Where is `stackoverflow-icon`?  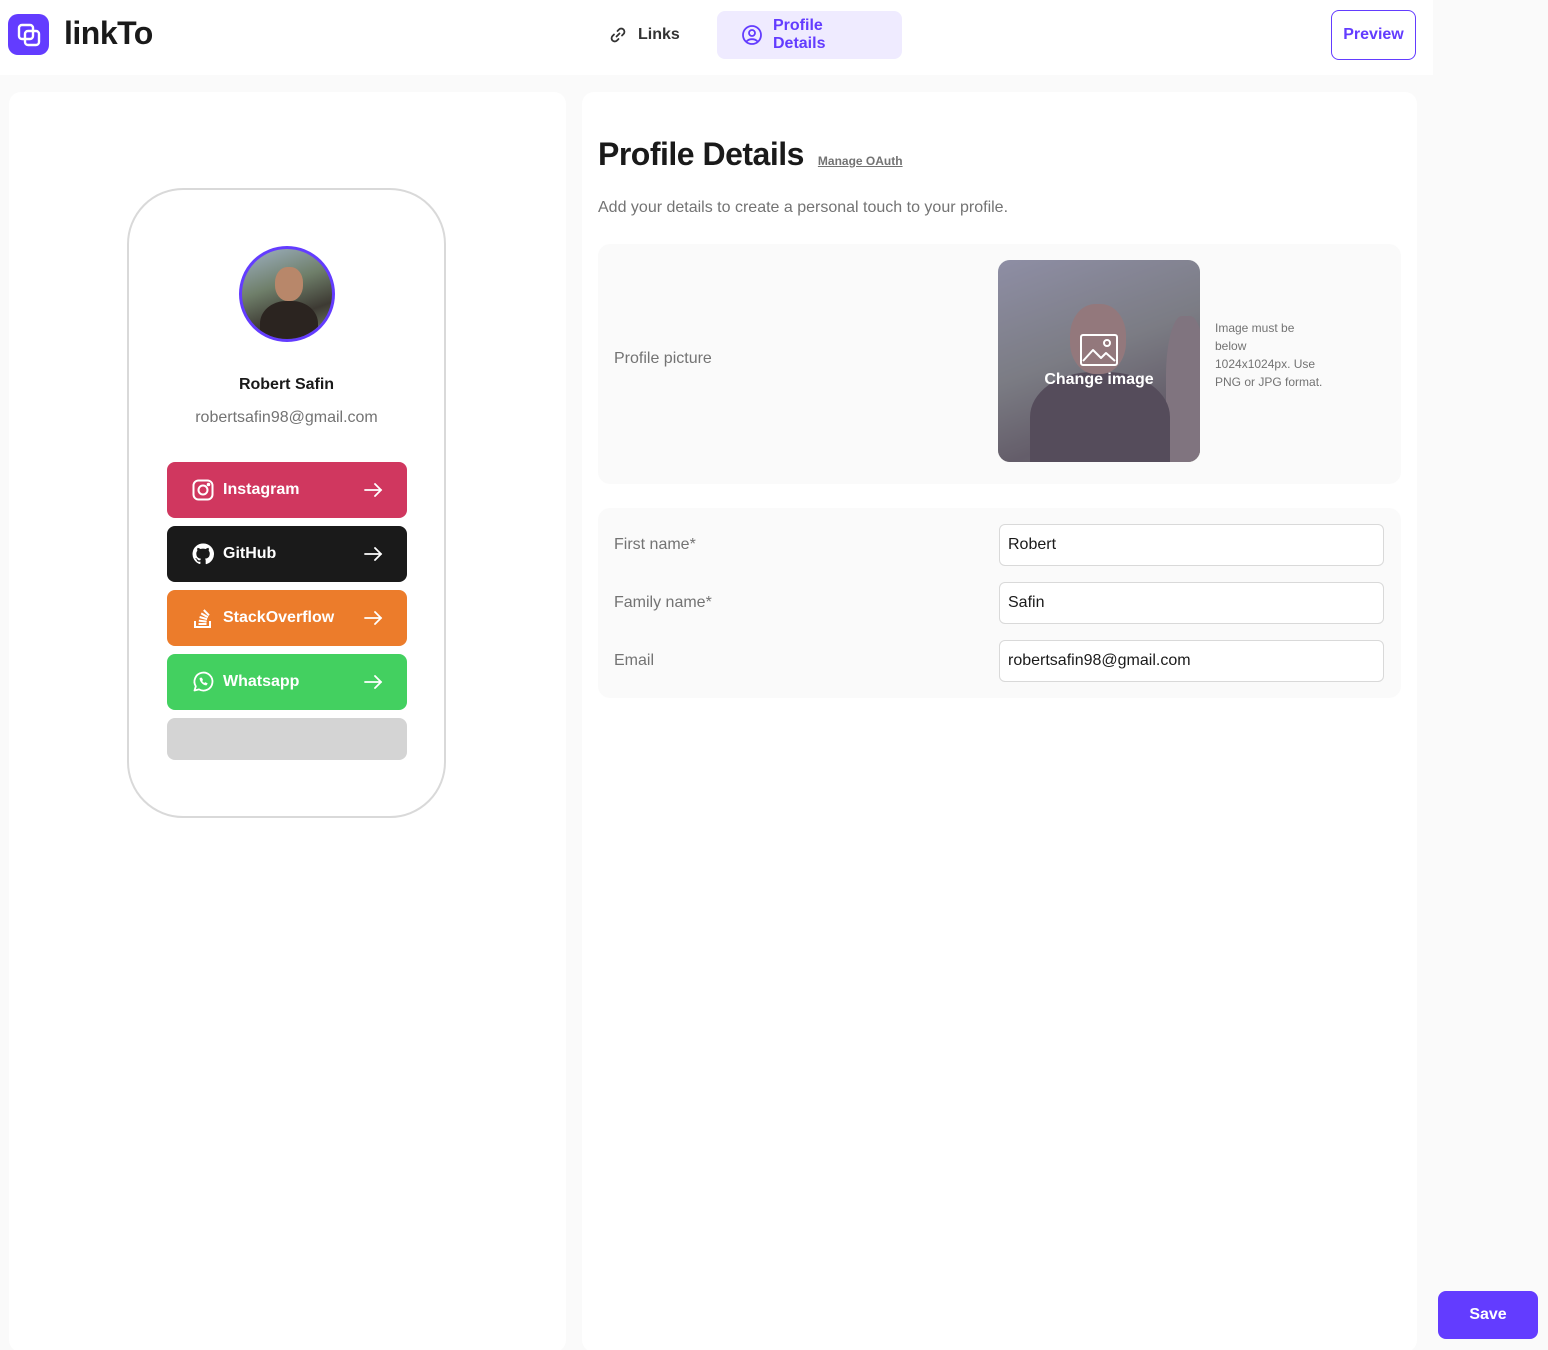
stackoverflow-icon is located at coordinates (202, 618).